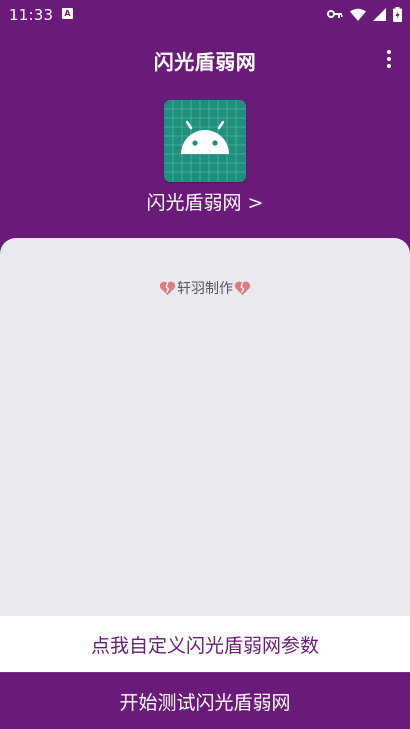 The width and height of the screenshot is (410, 729). Describe the element at coordinates (205, 644) in the screenshot. I see `customize-params-button: 点我自定义闪光盾弱网参数` at that location.